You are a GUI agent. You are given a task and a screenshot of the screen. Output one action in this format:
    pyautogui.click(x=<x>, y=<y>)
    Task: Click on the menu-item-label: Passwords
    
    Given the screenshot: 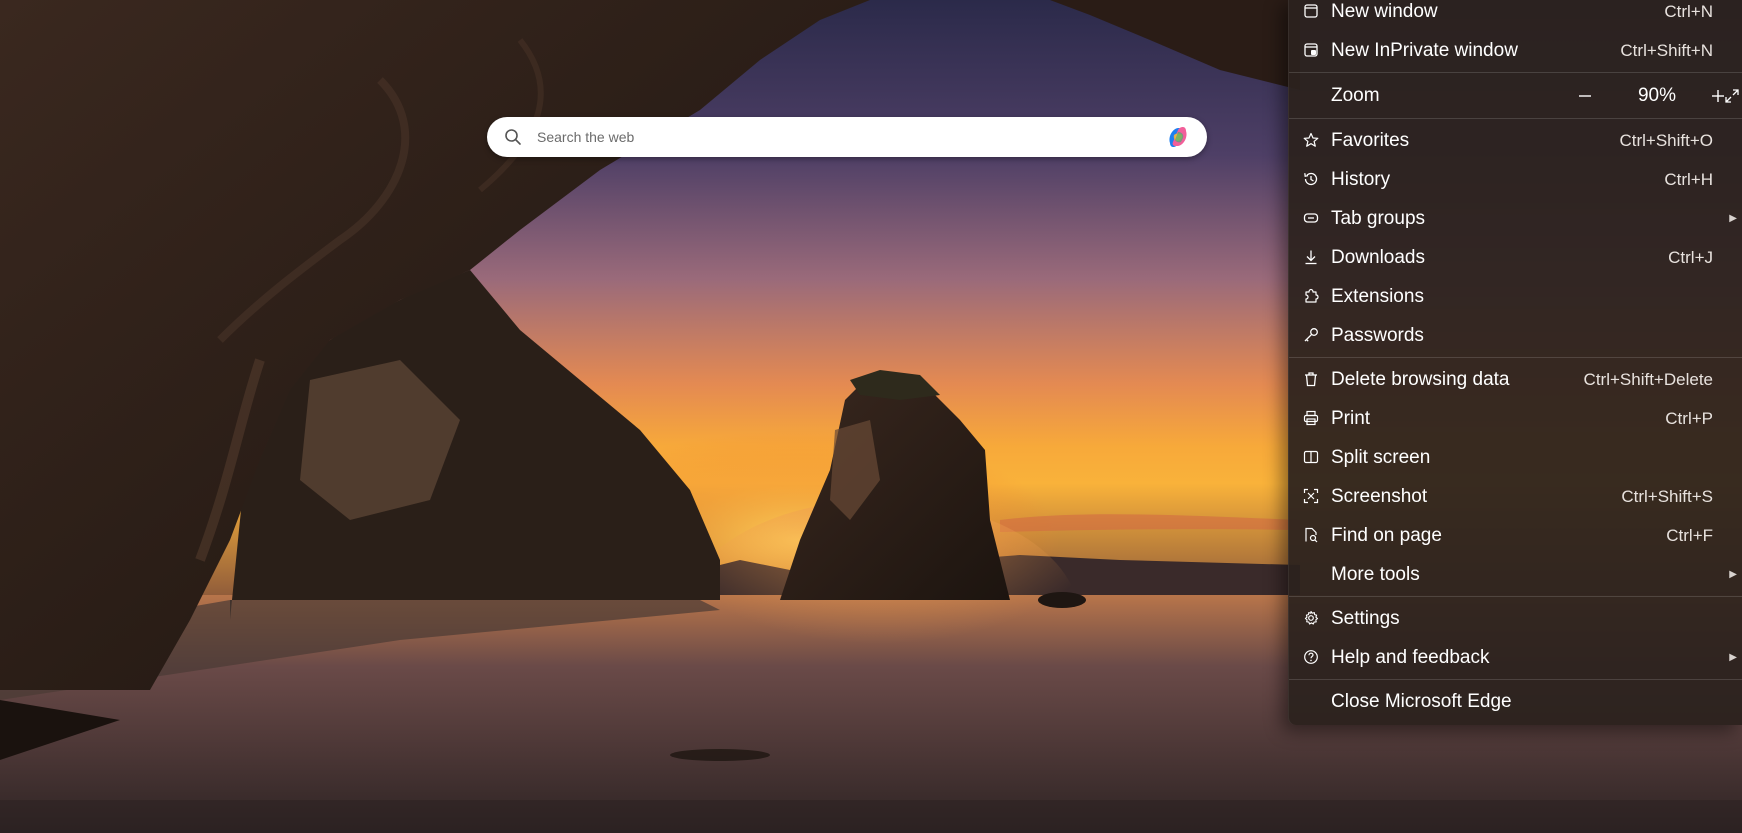 What is the action you would take?
    pyautogui.click(x=1377, y=335)
    